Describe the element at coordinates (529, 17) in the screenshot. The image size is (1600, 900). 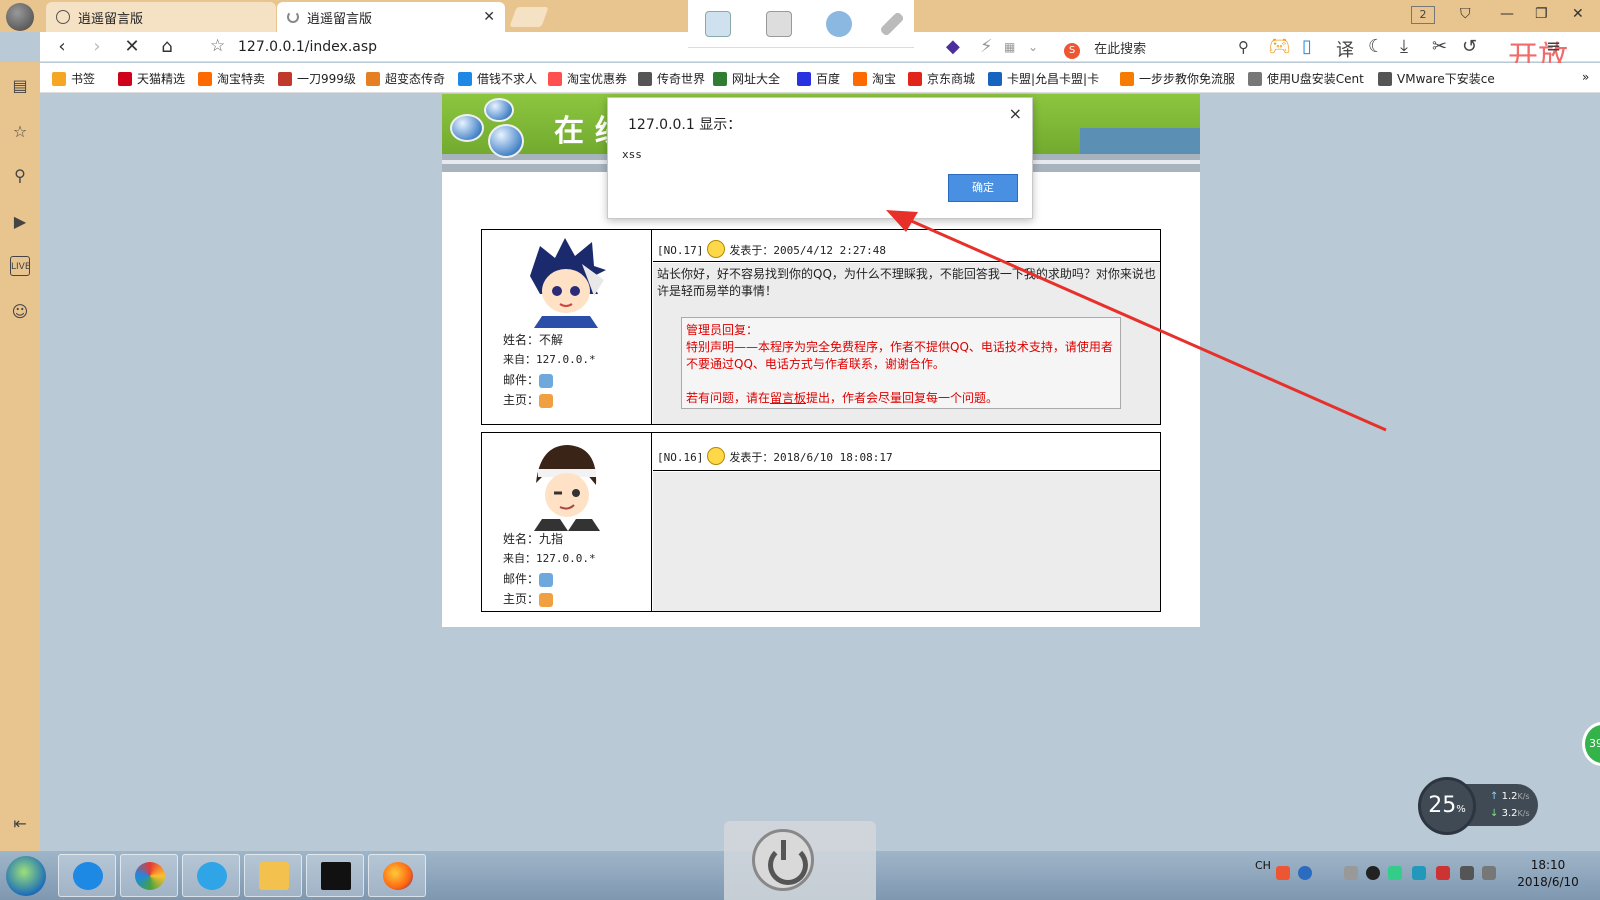
I see `new-tab-button` at that location.